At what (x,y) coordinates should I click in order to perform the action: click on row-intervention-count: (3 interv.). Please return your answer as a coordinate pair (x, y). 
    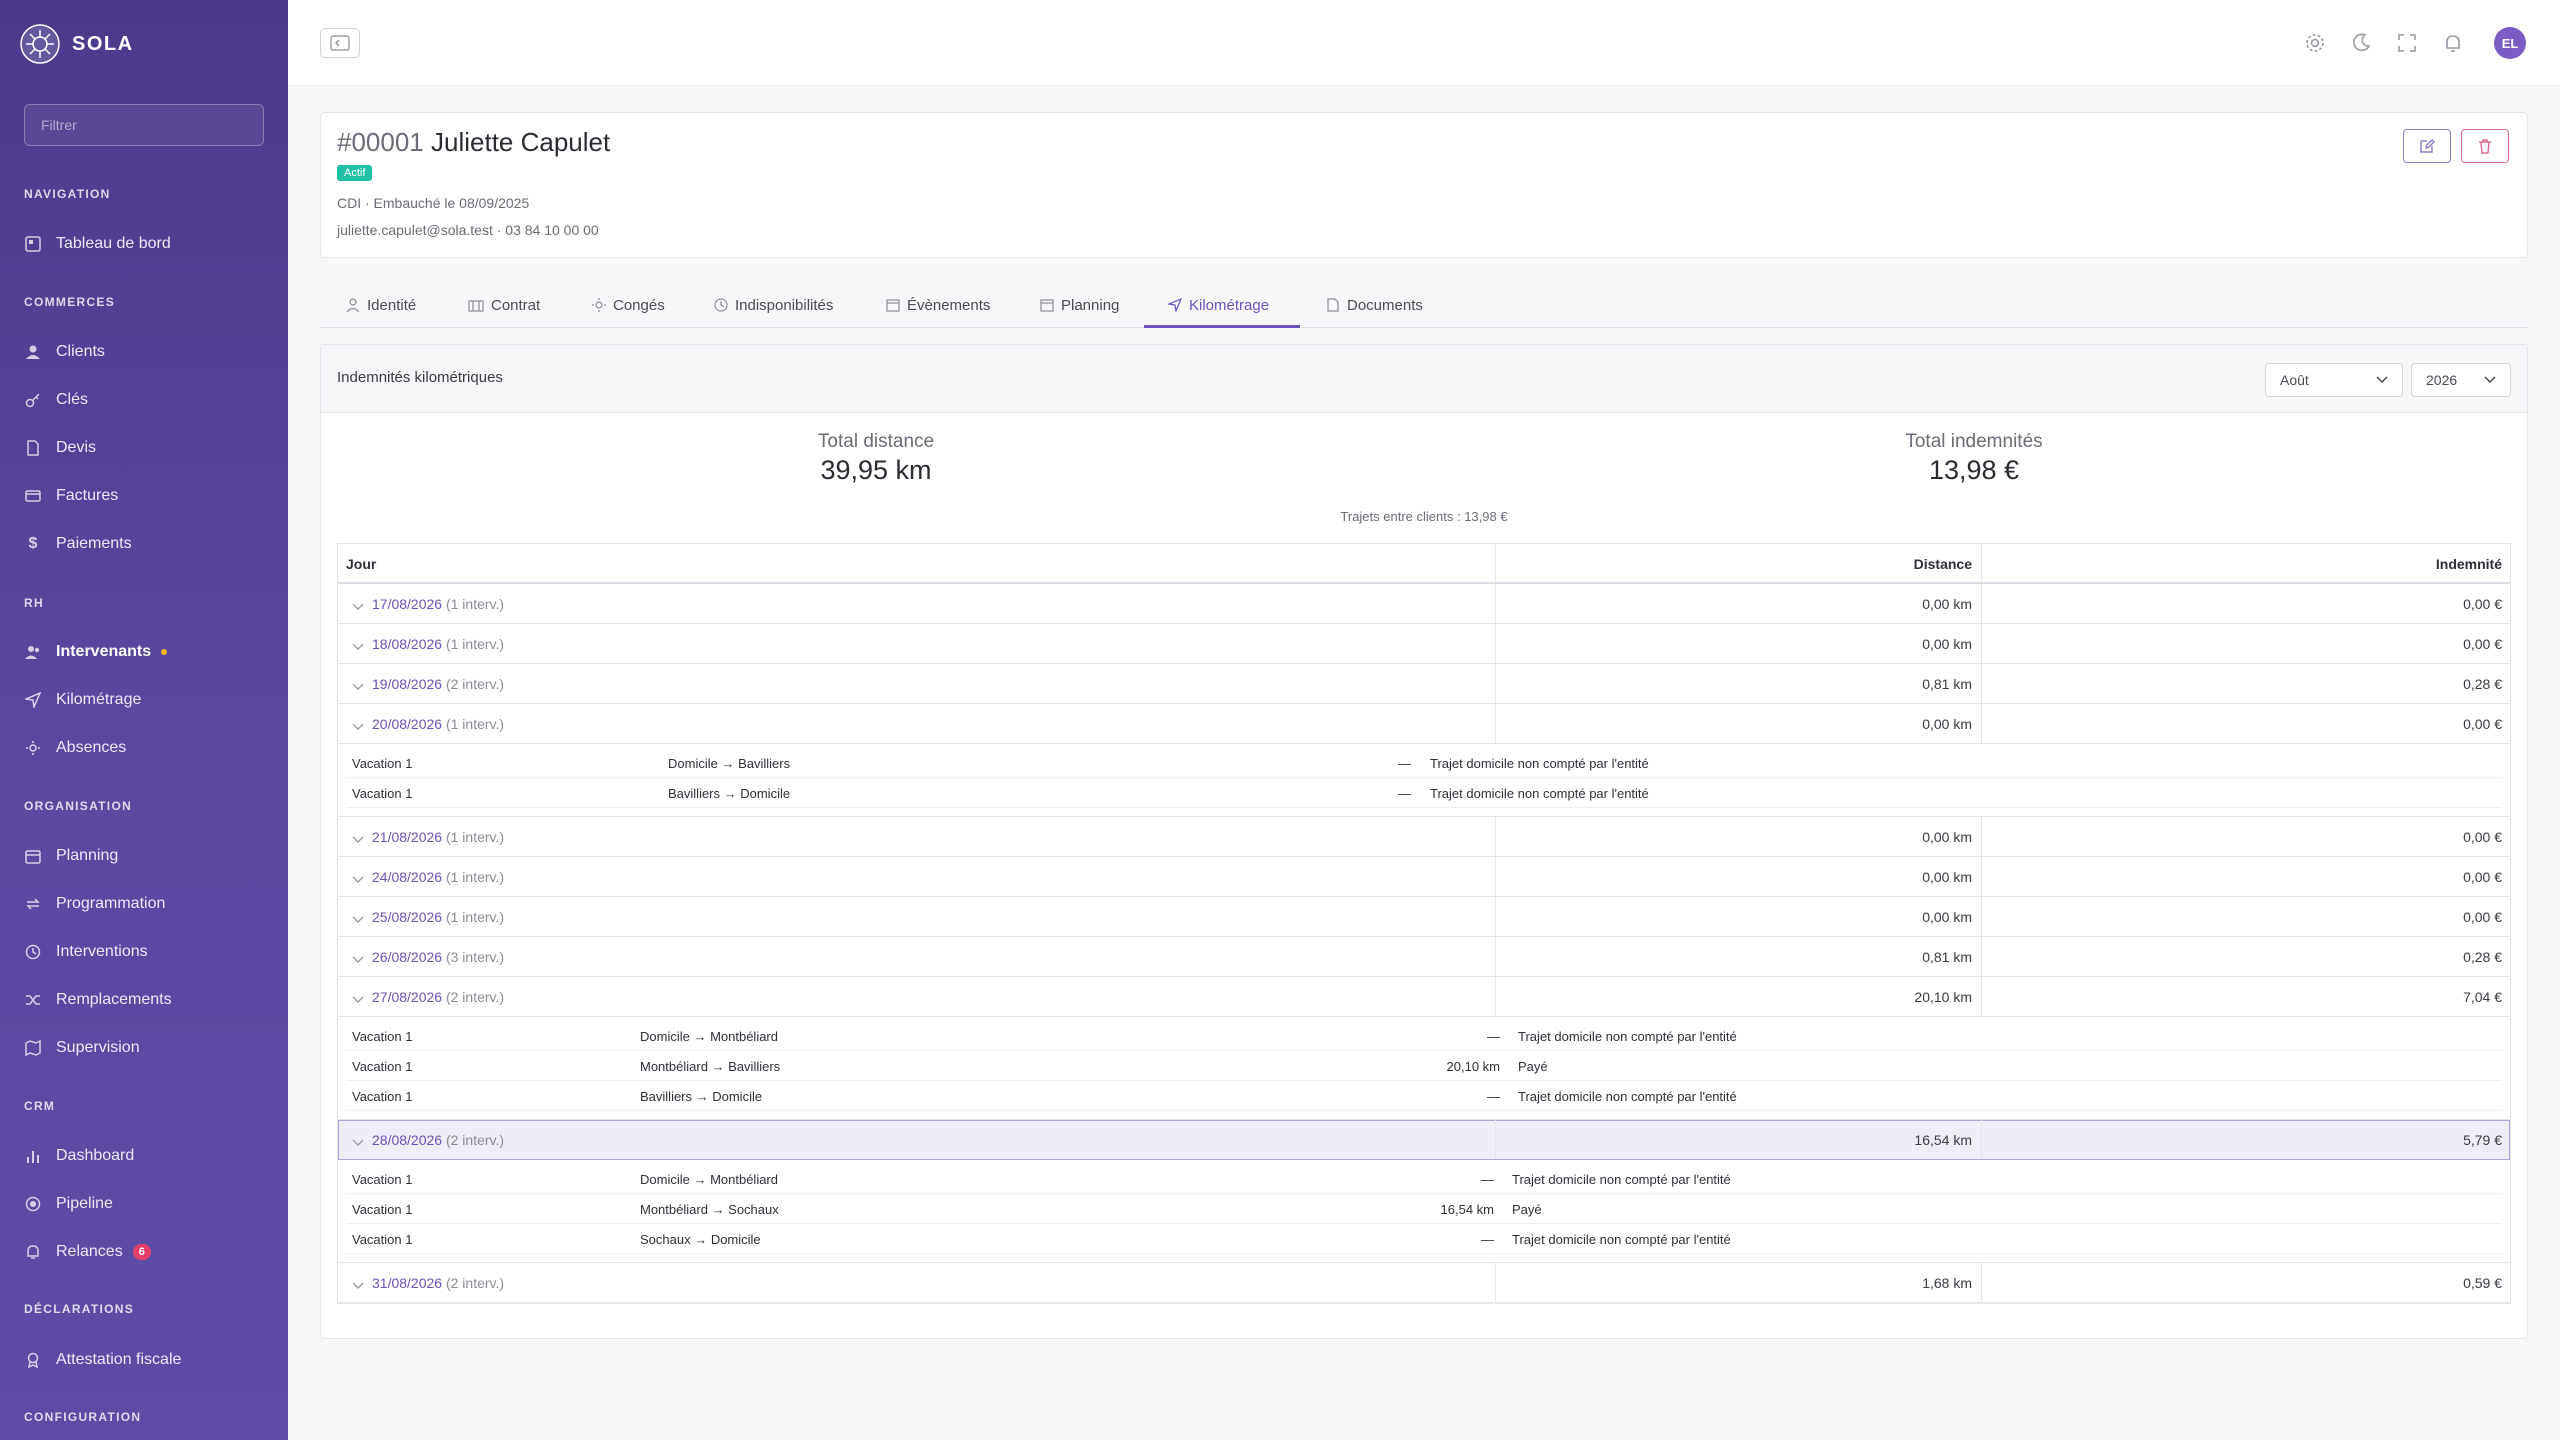
    Looking at the image, I should click on (475, 957).